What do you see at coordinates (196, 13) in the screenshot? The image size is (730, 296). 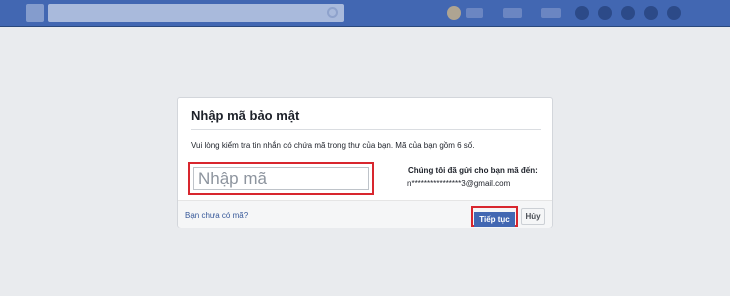 I see `search-input` at bounding box center [196, 13].